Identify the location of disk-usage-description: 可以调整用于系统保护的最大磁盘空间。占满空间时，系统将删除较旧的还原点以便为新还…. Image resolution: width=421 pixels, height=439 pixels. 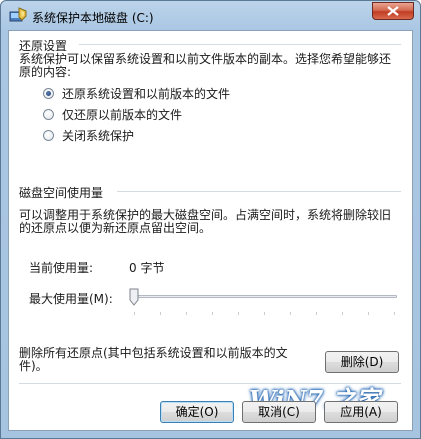
(205, 221).